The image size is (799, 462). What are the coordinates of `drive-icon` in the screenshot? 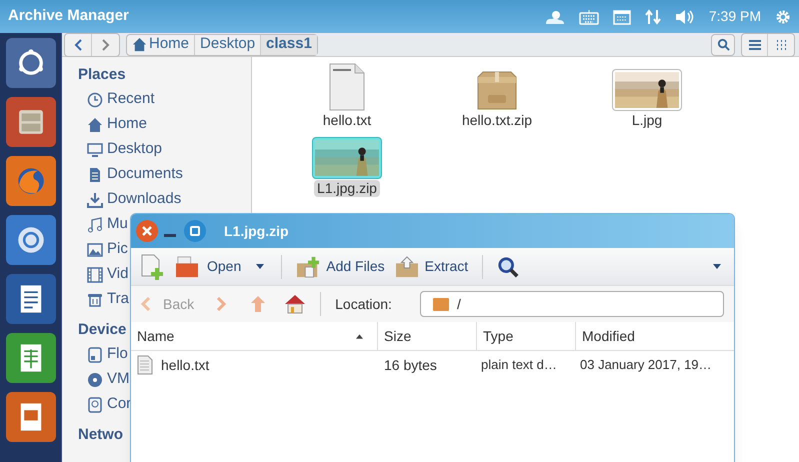 It's located at (95, 354).